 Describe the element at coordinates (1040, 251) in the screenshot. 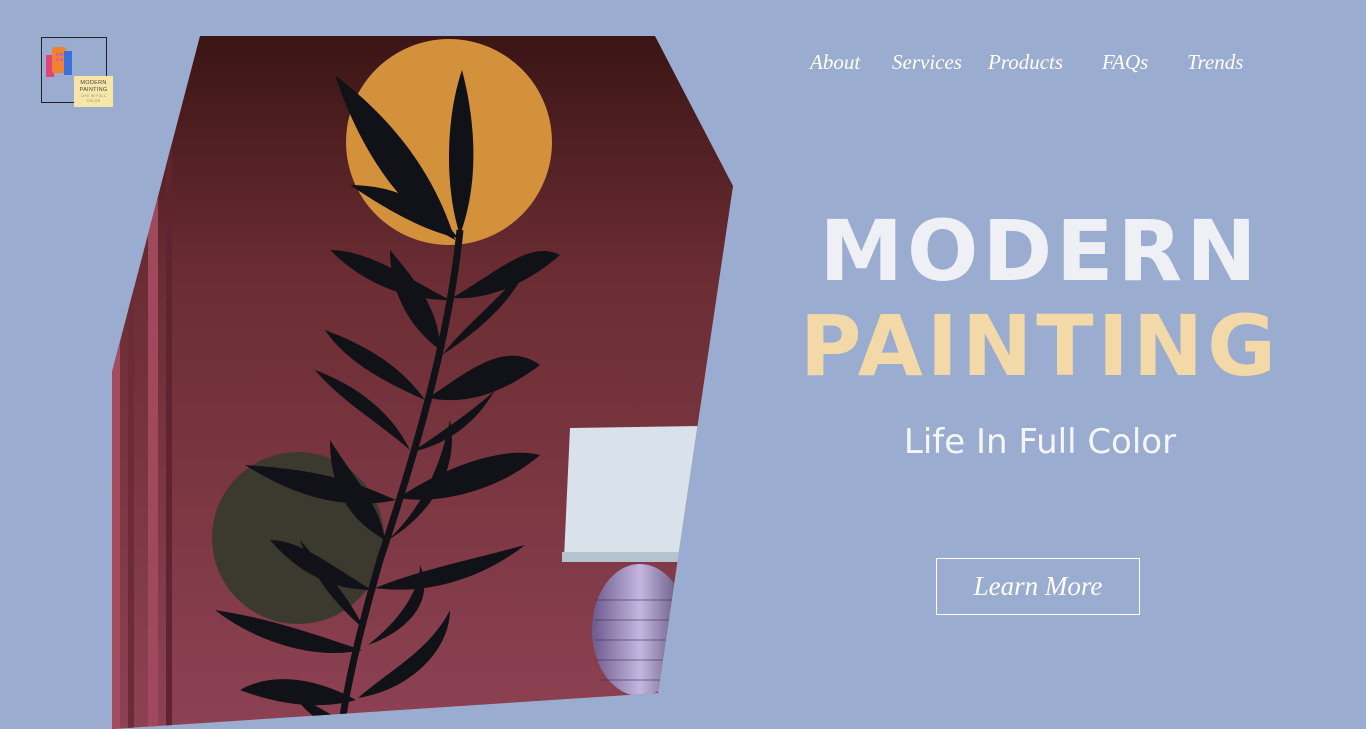

I see `hero-title-line-1: MODERN` at that location.